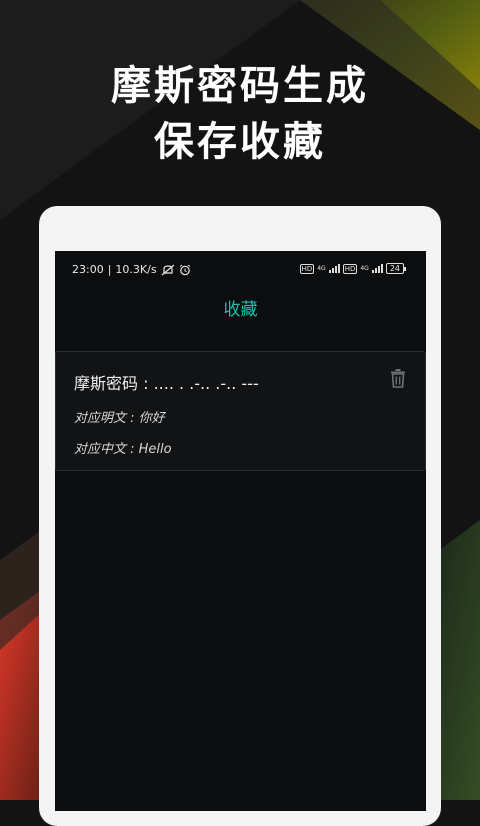 This screenshot has height=826, width=480. What do you see at coordinates (155, 449) in the screenshot?
I see `chinese-value: Hello` at bounding box center [155, 449].